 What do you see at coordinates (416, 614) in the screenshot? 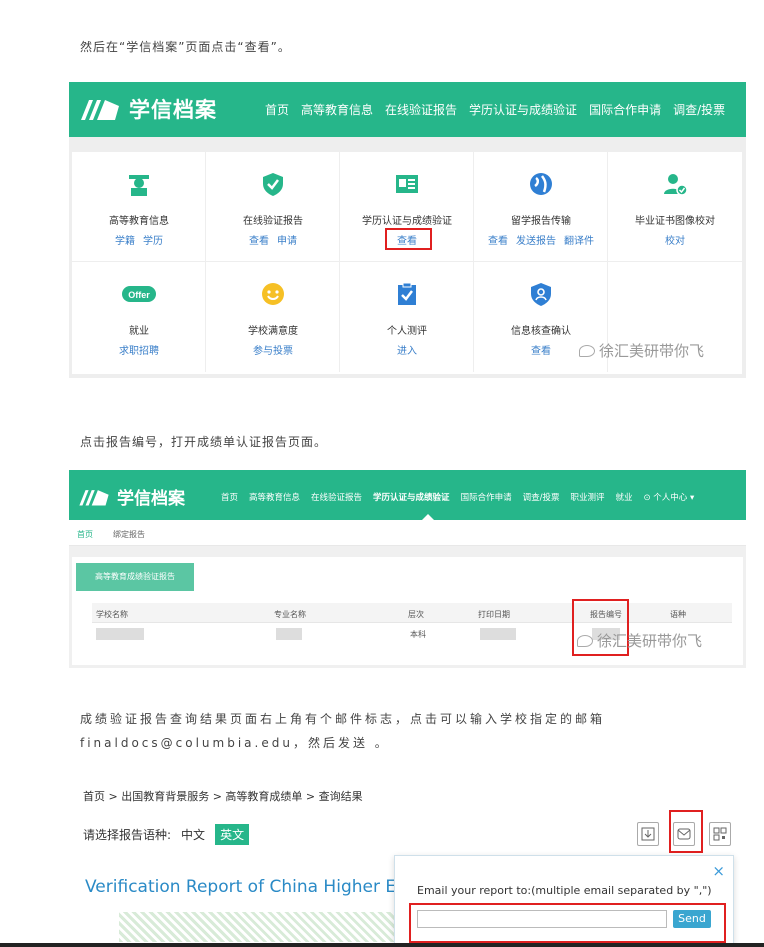
I see `header-level: 层次` at bounding box center [416, 614].